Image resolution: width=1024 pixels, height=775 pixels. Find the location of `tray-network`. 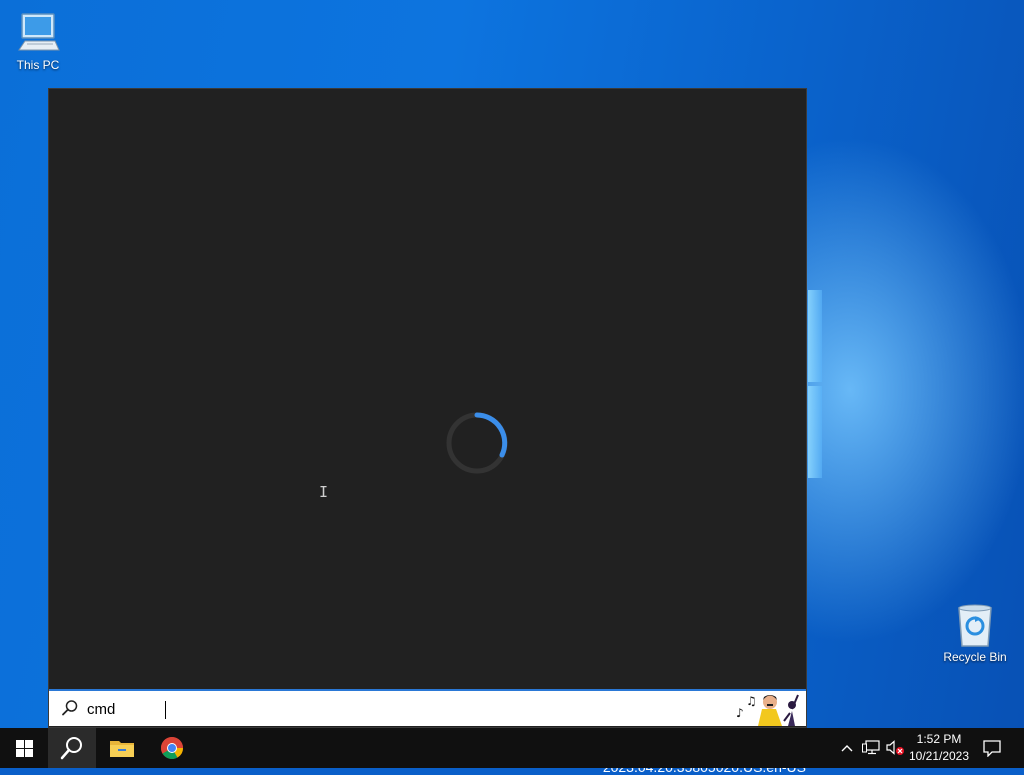

tray-network is located at coordinates (871, 748).